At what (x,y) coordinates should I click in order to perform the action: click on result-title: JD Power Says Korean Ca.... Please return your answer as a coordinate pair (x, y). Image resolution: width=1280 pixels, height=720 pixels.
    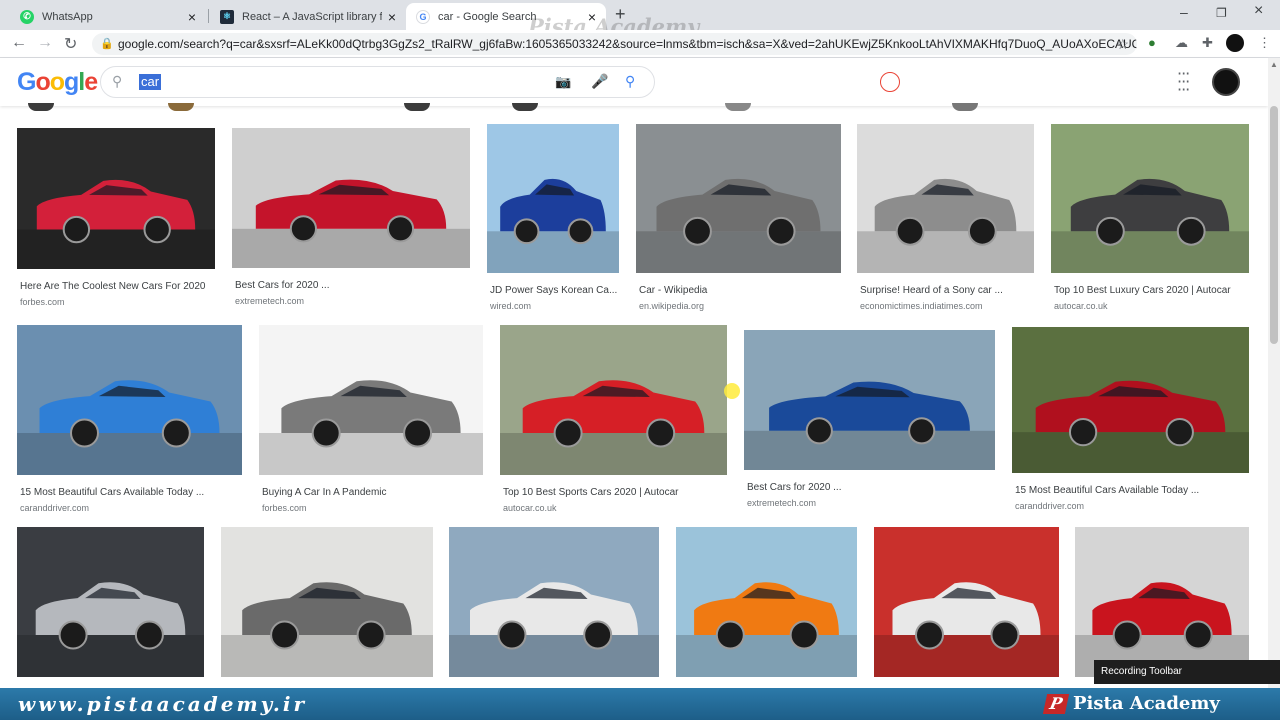
    Looking at the image, I should click on (553, 290).